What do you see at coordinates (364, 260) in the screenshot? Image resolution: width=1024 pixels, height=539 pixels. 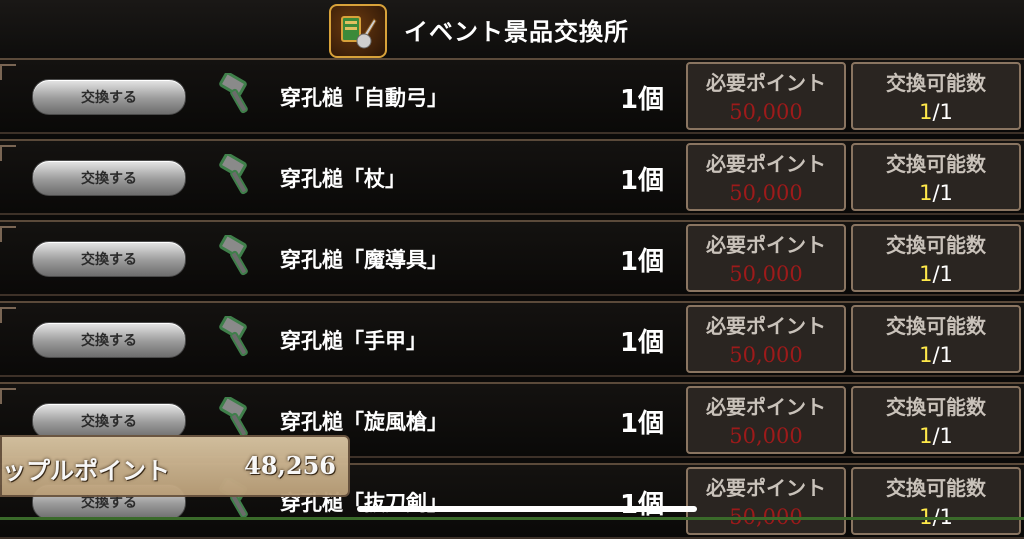 I see `item-name: 穿孔槌「魔導具」` at bounding box center [364, 260].